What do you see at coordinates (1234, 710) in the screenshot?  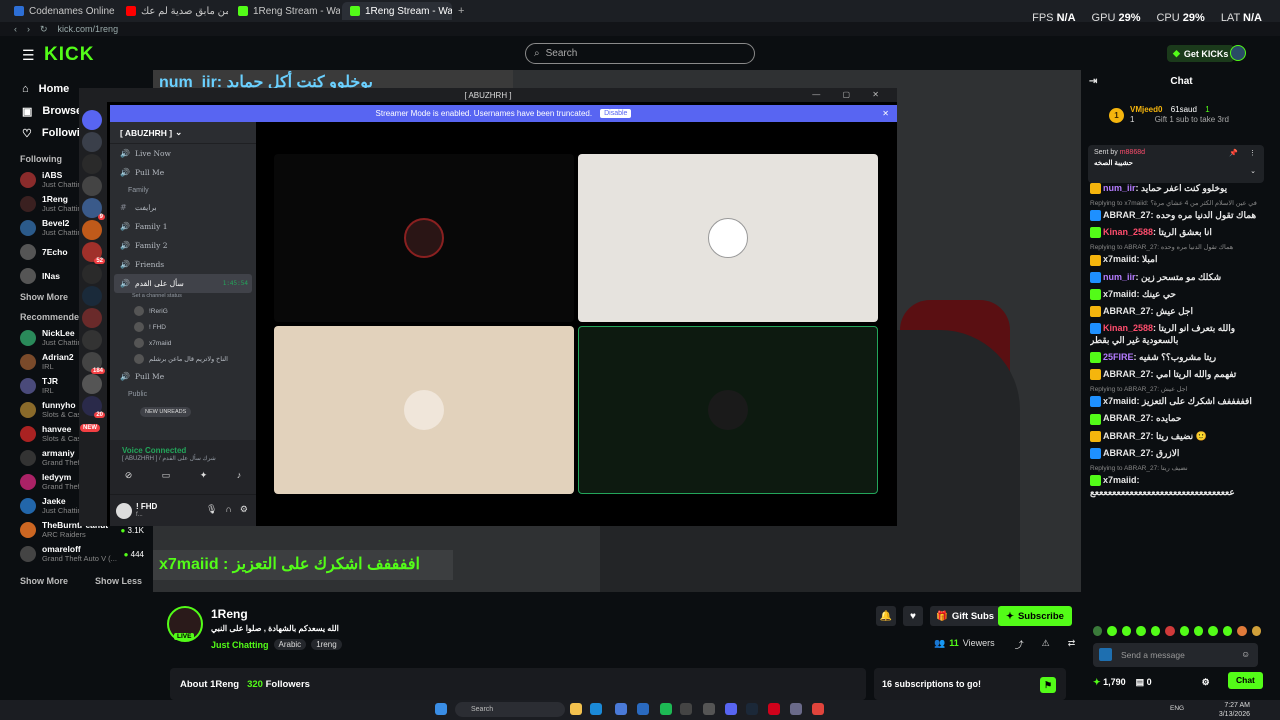 I see `taskbar-clock: 7:27 AM 3/13/2026` at bounding box center [1234, 710].